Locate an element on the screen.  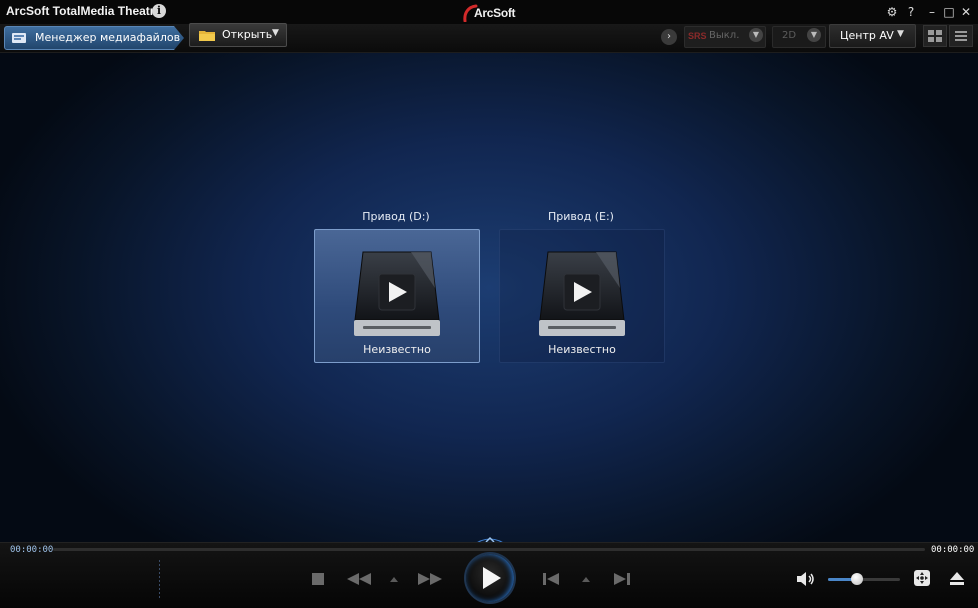
drive-status-d: Неизвестно is located at coordinates (397, 349).